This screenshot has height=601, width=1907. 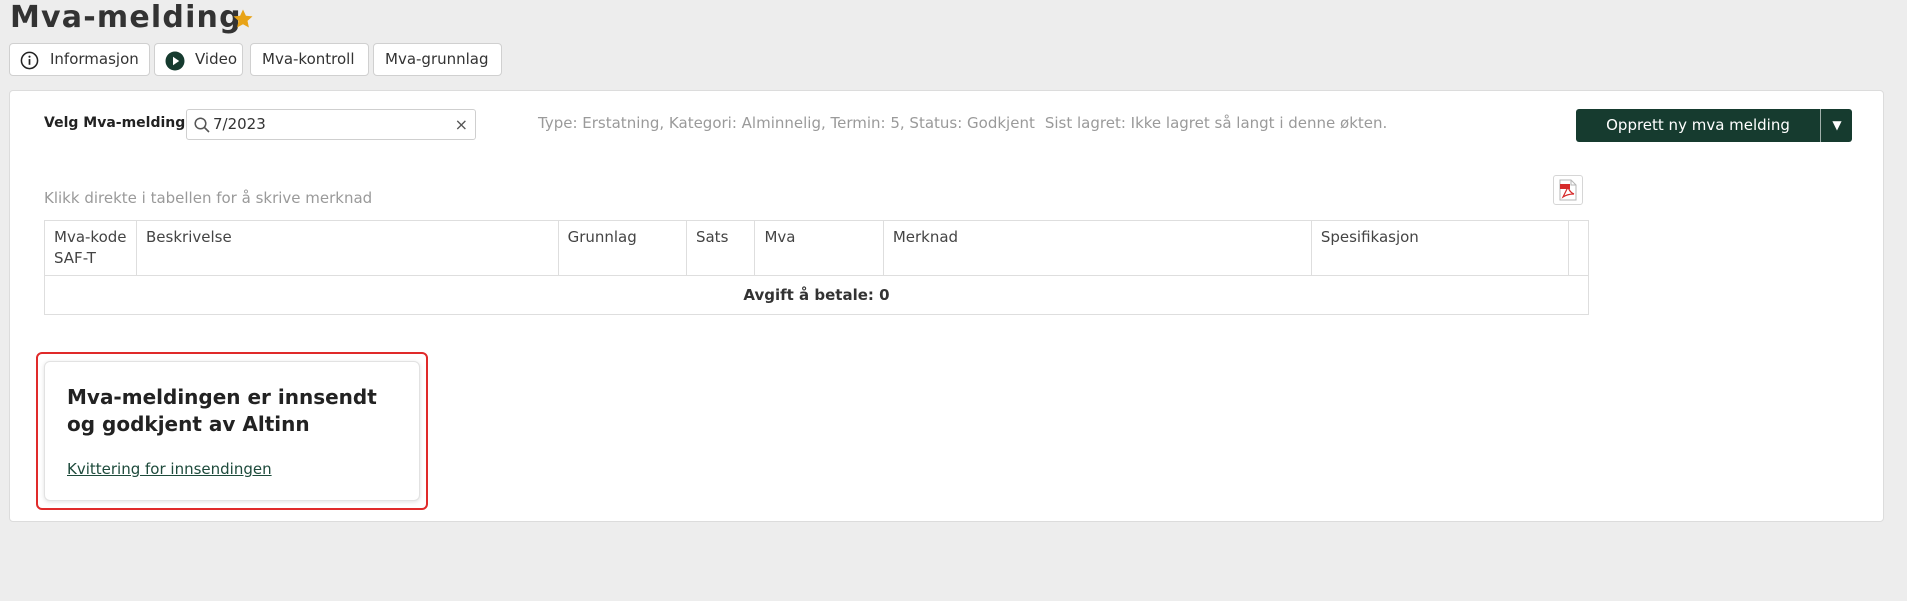 What do you see at coordinates (323, 124) in the screenshot?
I see `mva-search-input` at bounding box center [323, 124].